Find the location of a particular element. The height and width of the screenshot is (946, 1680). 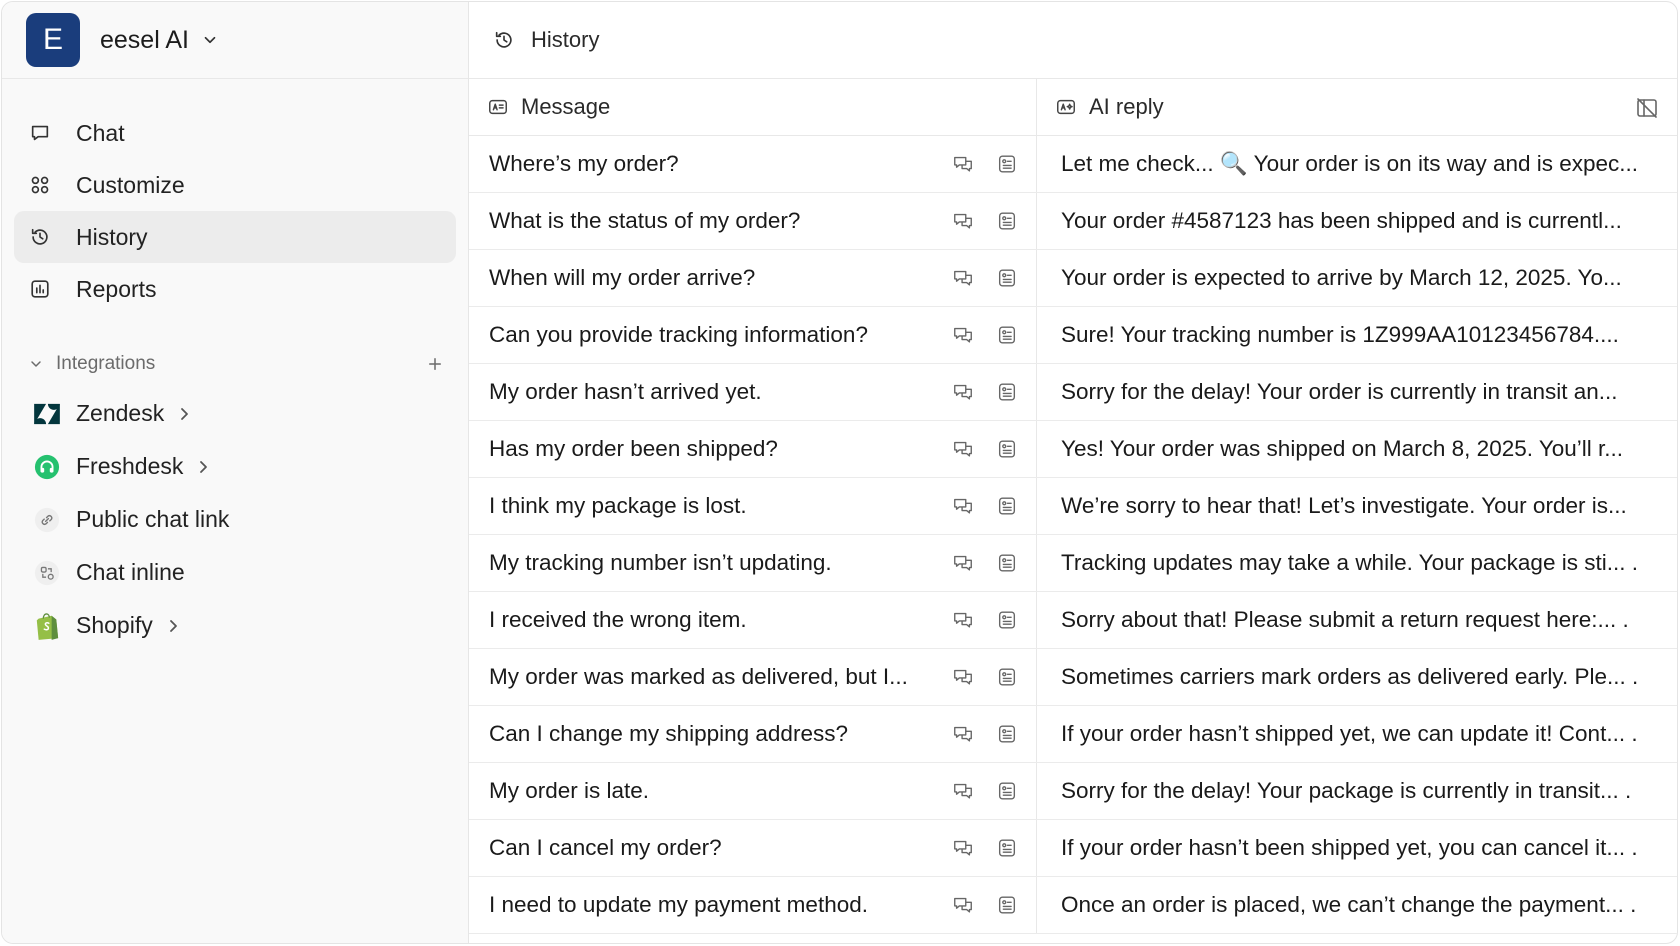

page-header: History is located at coordinates (1073, 40).